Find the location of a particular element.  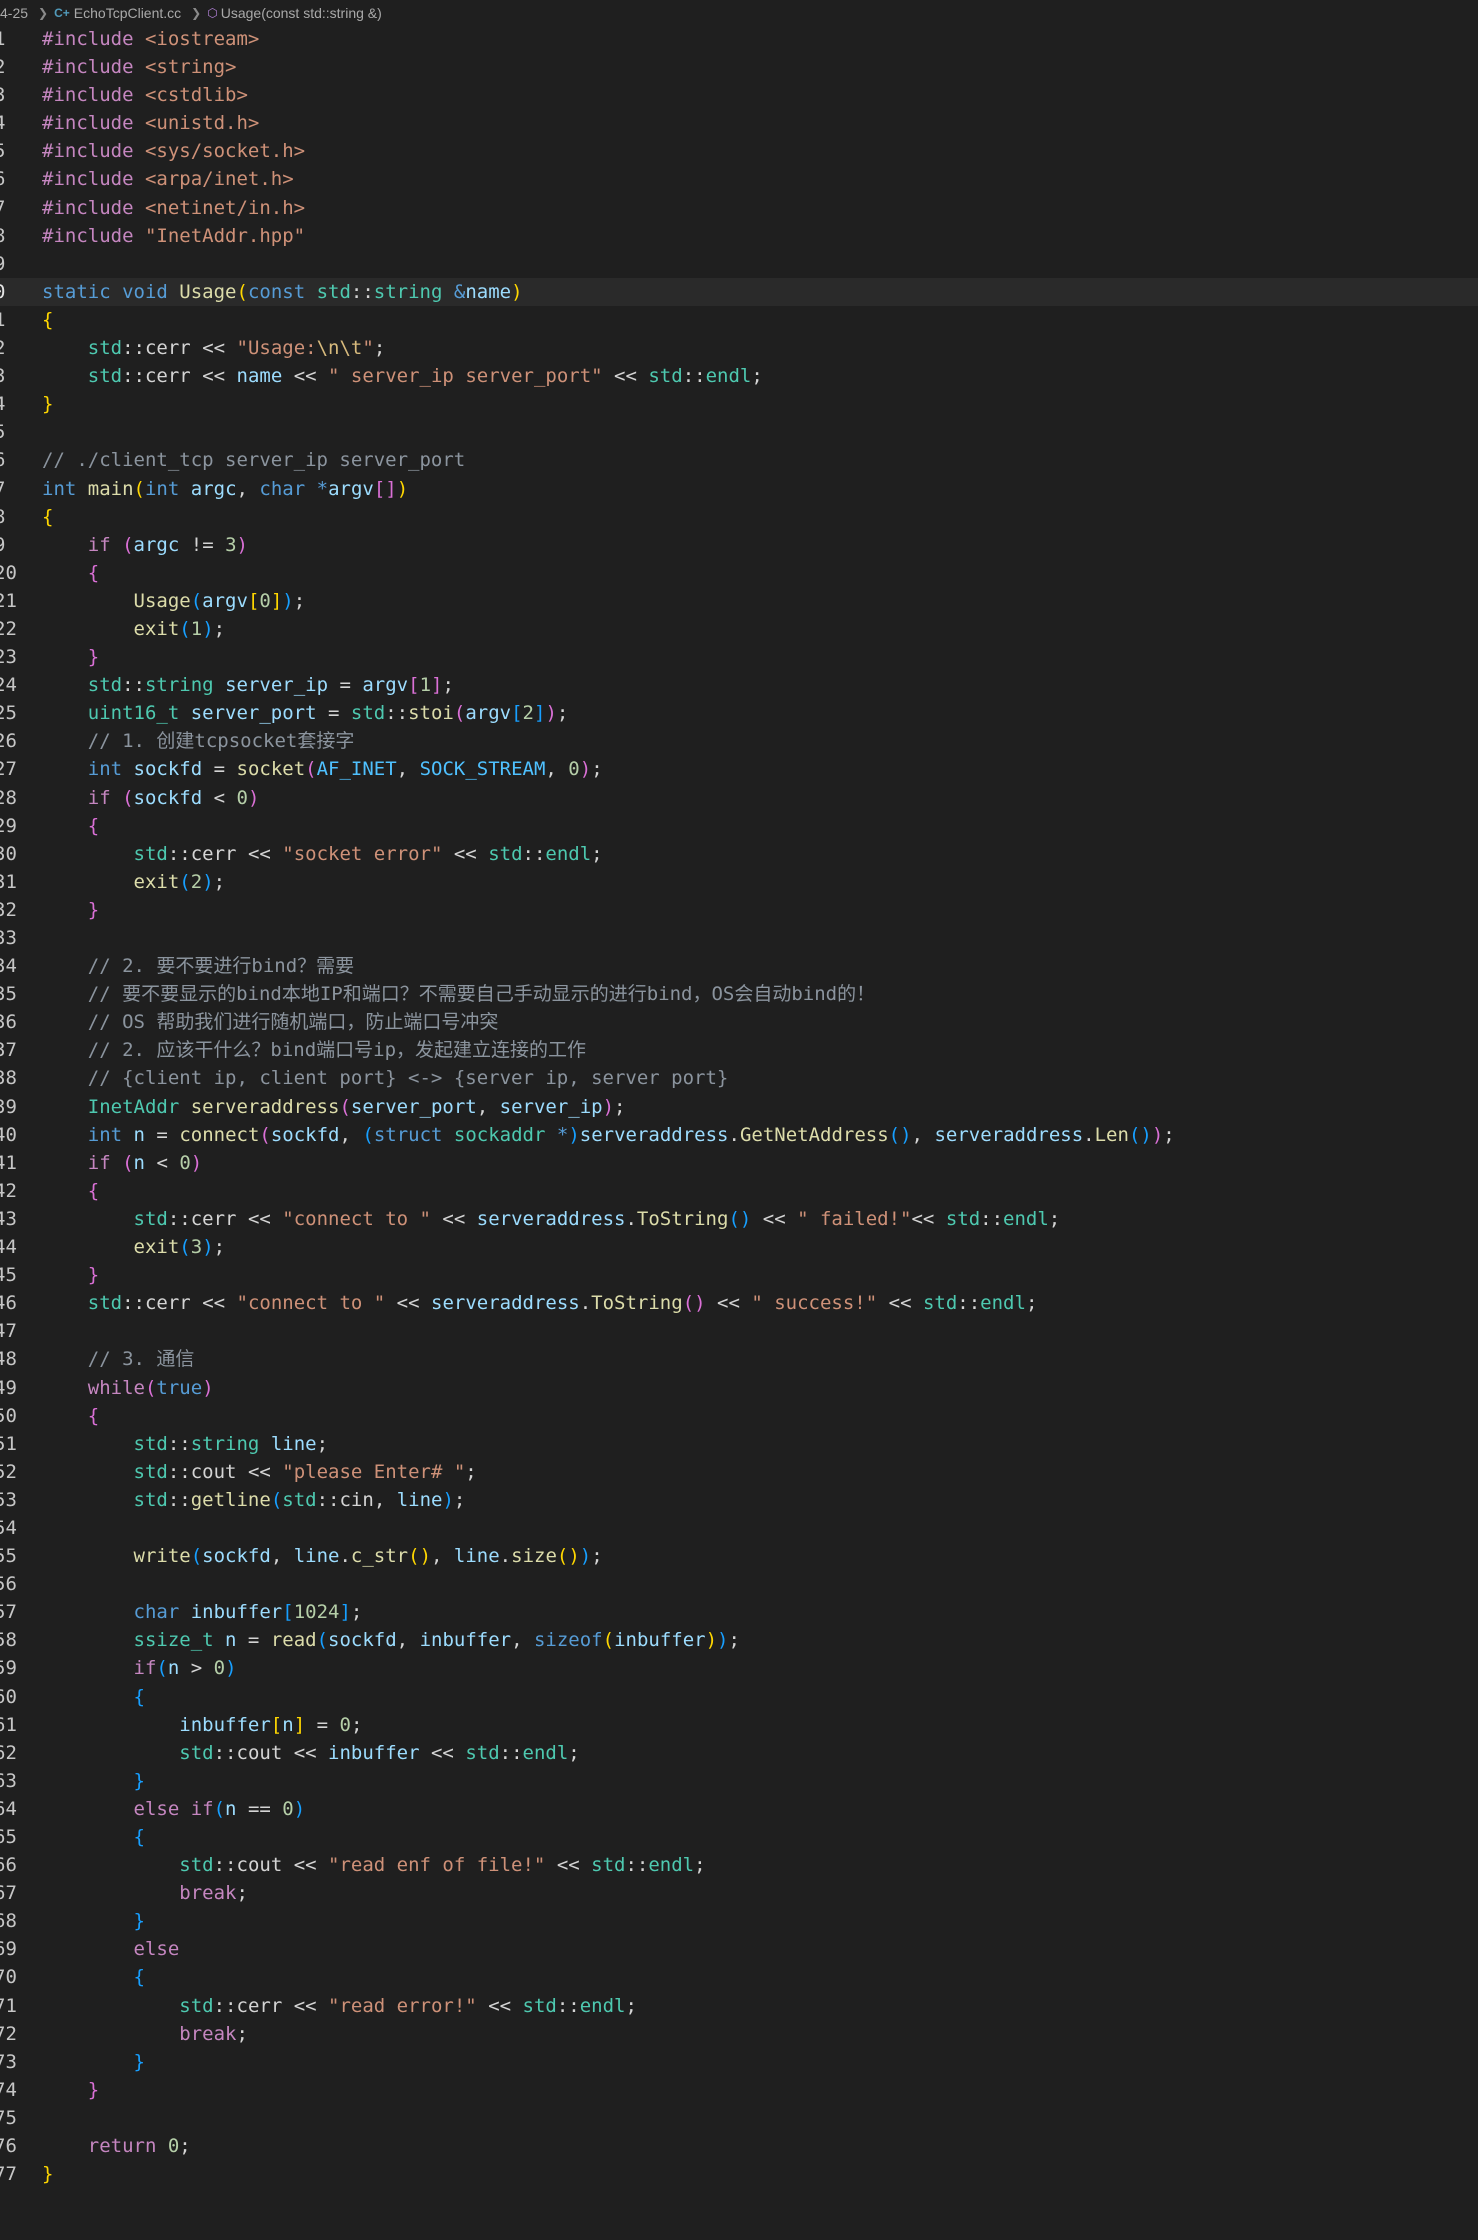

code-line: 9 if (argc != 3) is located at coordinates (739, 545).